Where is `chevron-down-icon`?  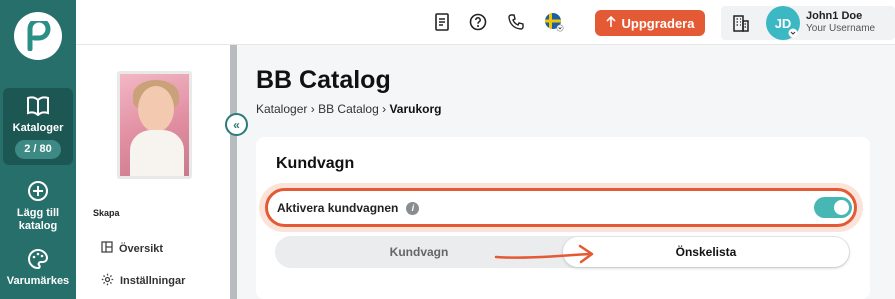 chevron-down-icon is located at coordinates (793, 33).